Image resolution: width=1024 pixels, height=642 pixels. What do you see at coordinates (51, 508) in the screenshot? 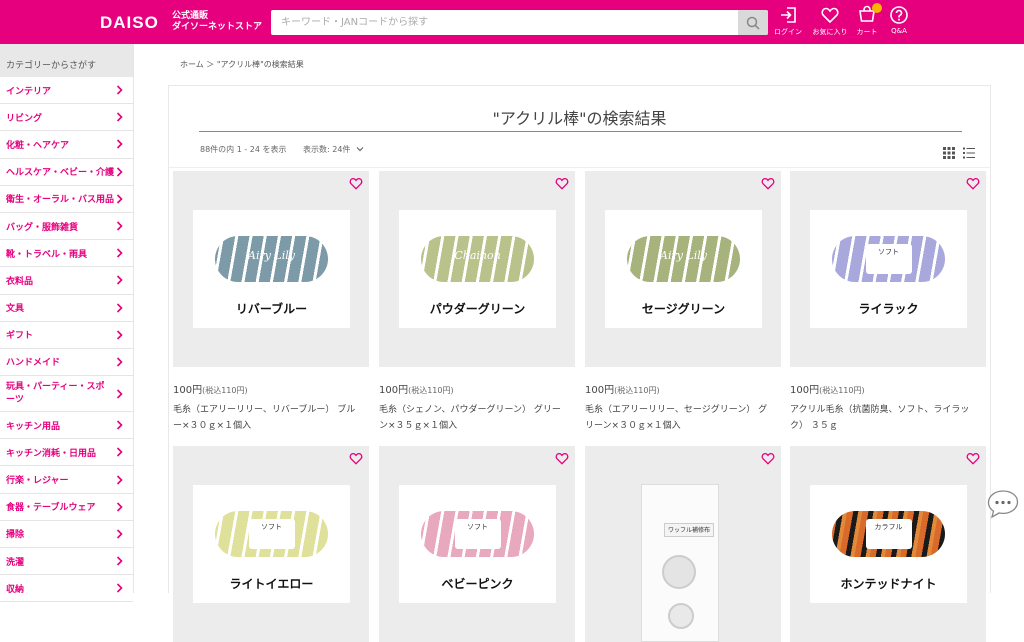
I see `sidebar-item-label: 食器・テーブルウェア` at bounding box center [51, 508].